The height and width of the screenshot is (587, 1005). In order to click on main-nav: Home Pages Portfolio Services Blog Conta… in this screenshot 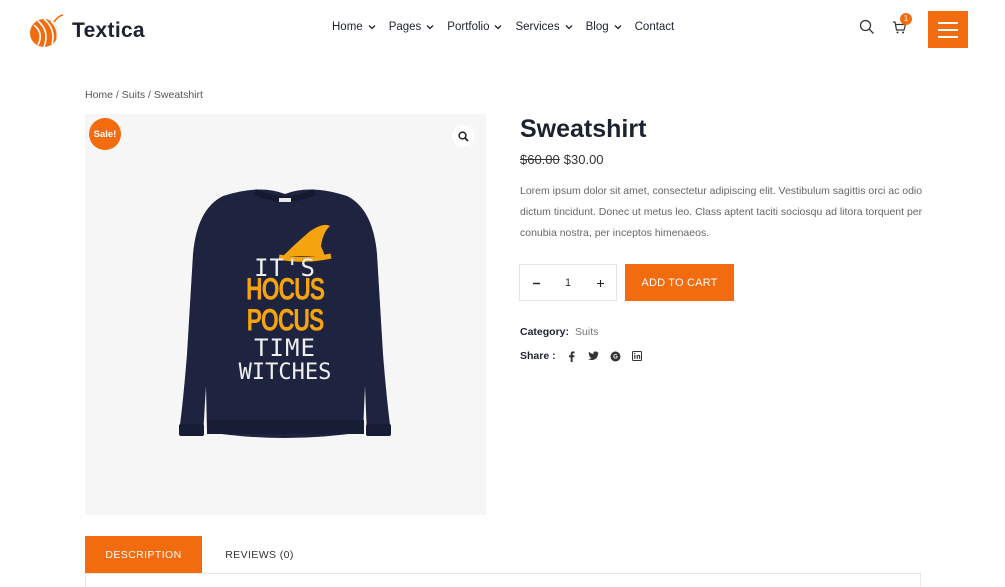, I will do `click(509, 27)`.